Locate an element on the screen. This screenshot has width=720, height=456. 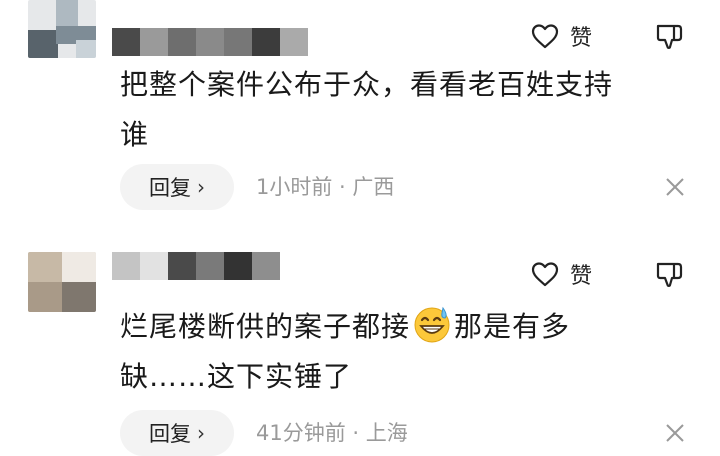
comment-time: 41分钟前 is located at coordinates (301, 433).